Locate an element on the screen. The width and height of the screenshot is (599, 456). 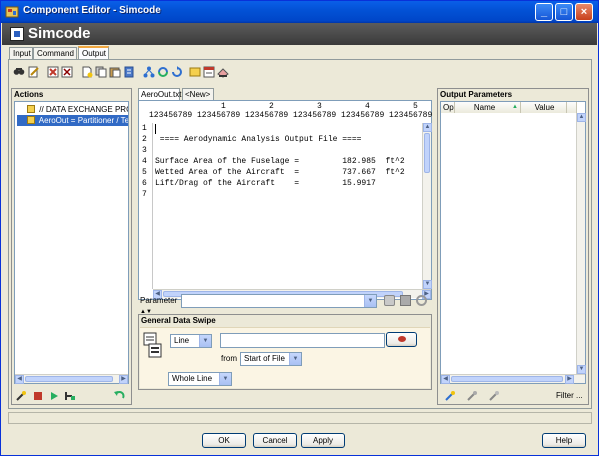
data-swipe-body: Line ▼ from Start of File ▼ Whole Line ▼ is located at coordinates (285, 357).